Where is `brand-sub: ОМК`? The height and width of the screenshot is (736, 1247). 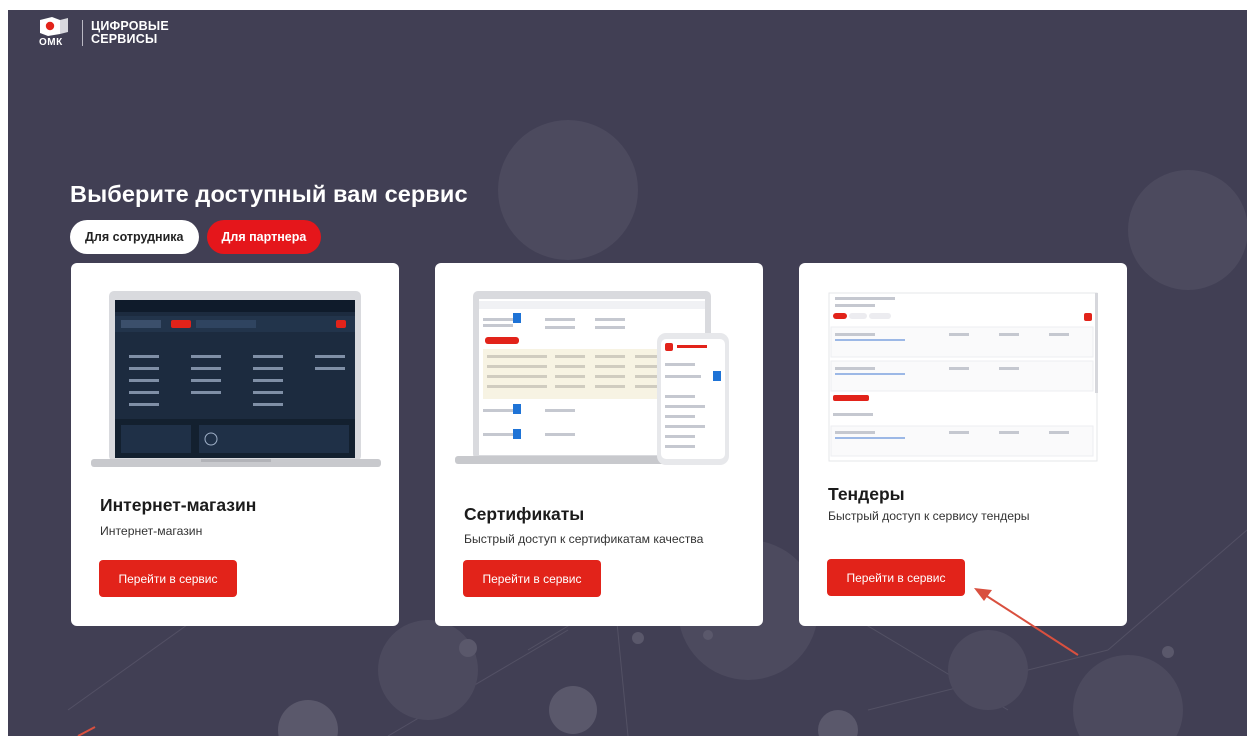
brand-sub: ОМК is located at coordinates (51, 42).